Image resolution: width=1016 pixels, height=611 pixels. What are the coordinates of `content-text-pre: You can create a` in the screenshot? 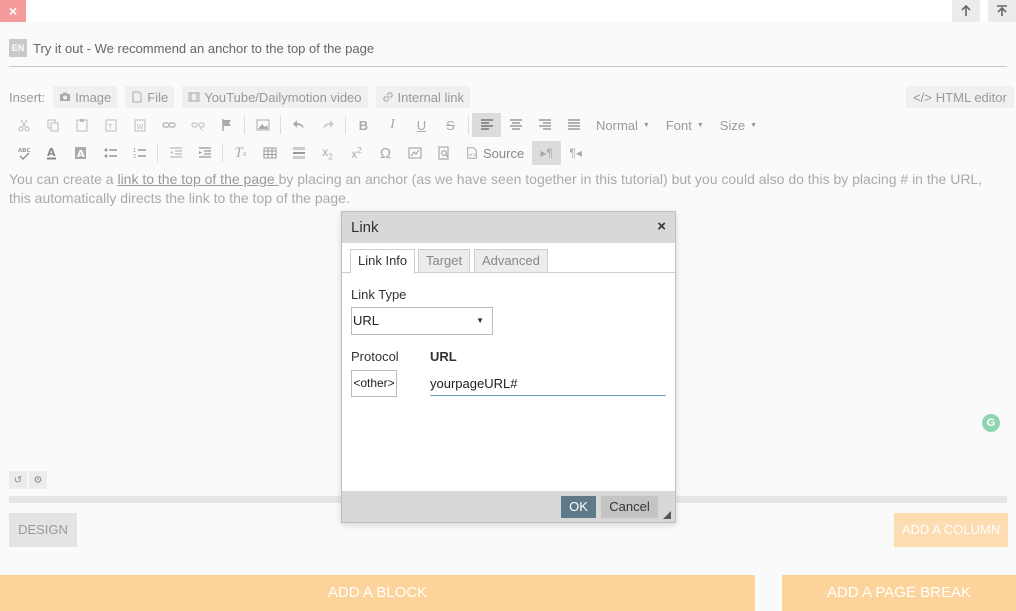 It's located at (63, 179).